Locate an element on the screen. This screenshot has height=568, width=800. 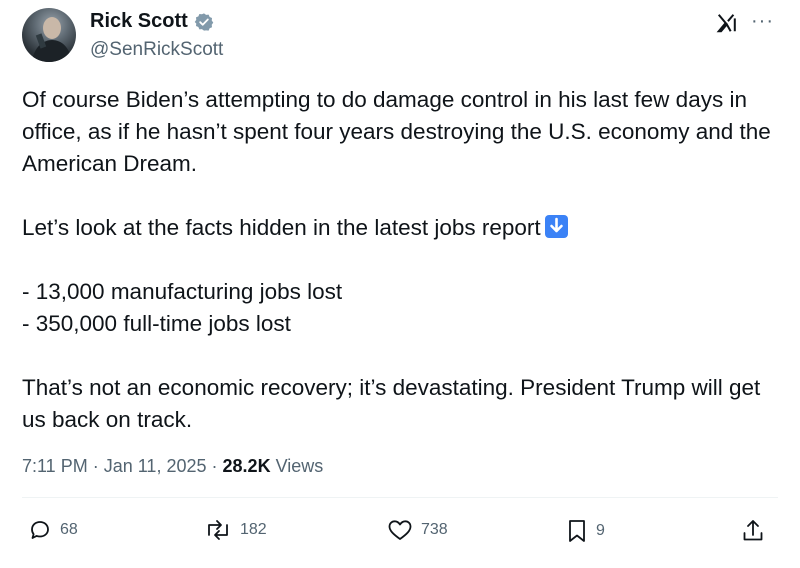
reply-button: 68 is located at coordinates (53, 530).